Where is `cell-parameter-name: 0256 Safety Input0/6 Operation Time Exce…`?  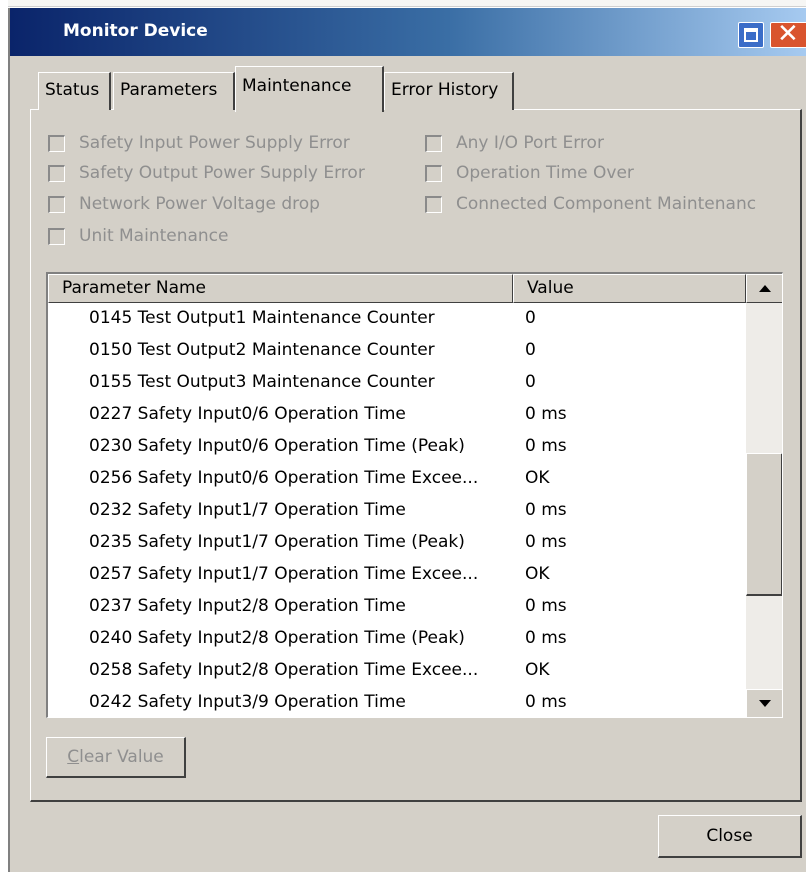
cell-parameter-name: 0256 Safety Input0/6 Operation Time Exce… is located at coordinates (284, 478).